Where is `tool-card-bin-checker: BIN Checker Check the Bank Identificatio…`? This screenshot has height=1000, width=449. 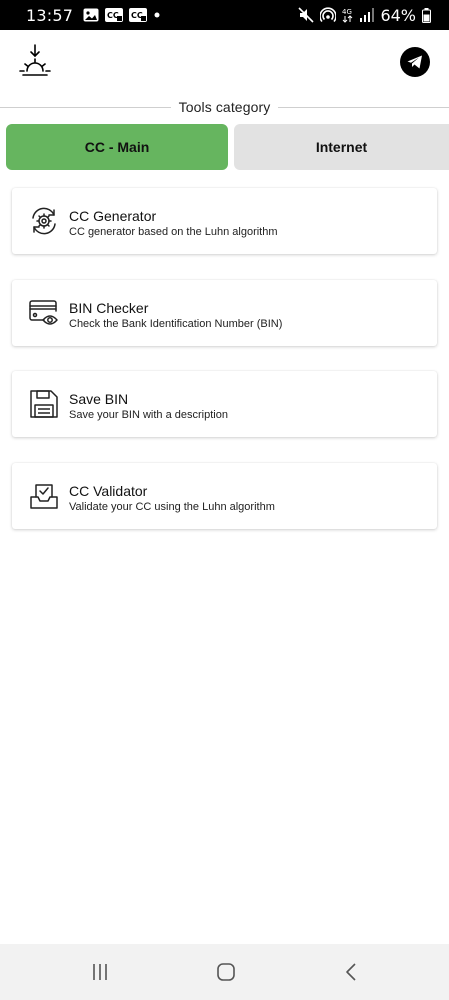
tool-card-bin-checker: BIN Checker Check the Bank Identificatio… is located at coordinates (224, 313).